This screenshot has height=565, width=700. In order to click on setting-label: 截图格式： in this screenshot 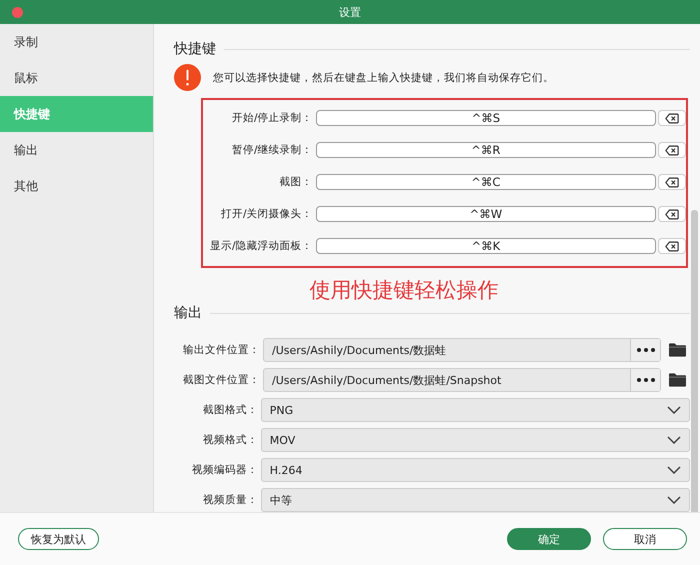, I will do `click(230, 410)`.